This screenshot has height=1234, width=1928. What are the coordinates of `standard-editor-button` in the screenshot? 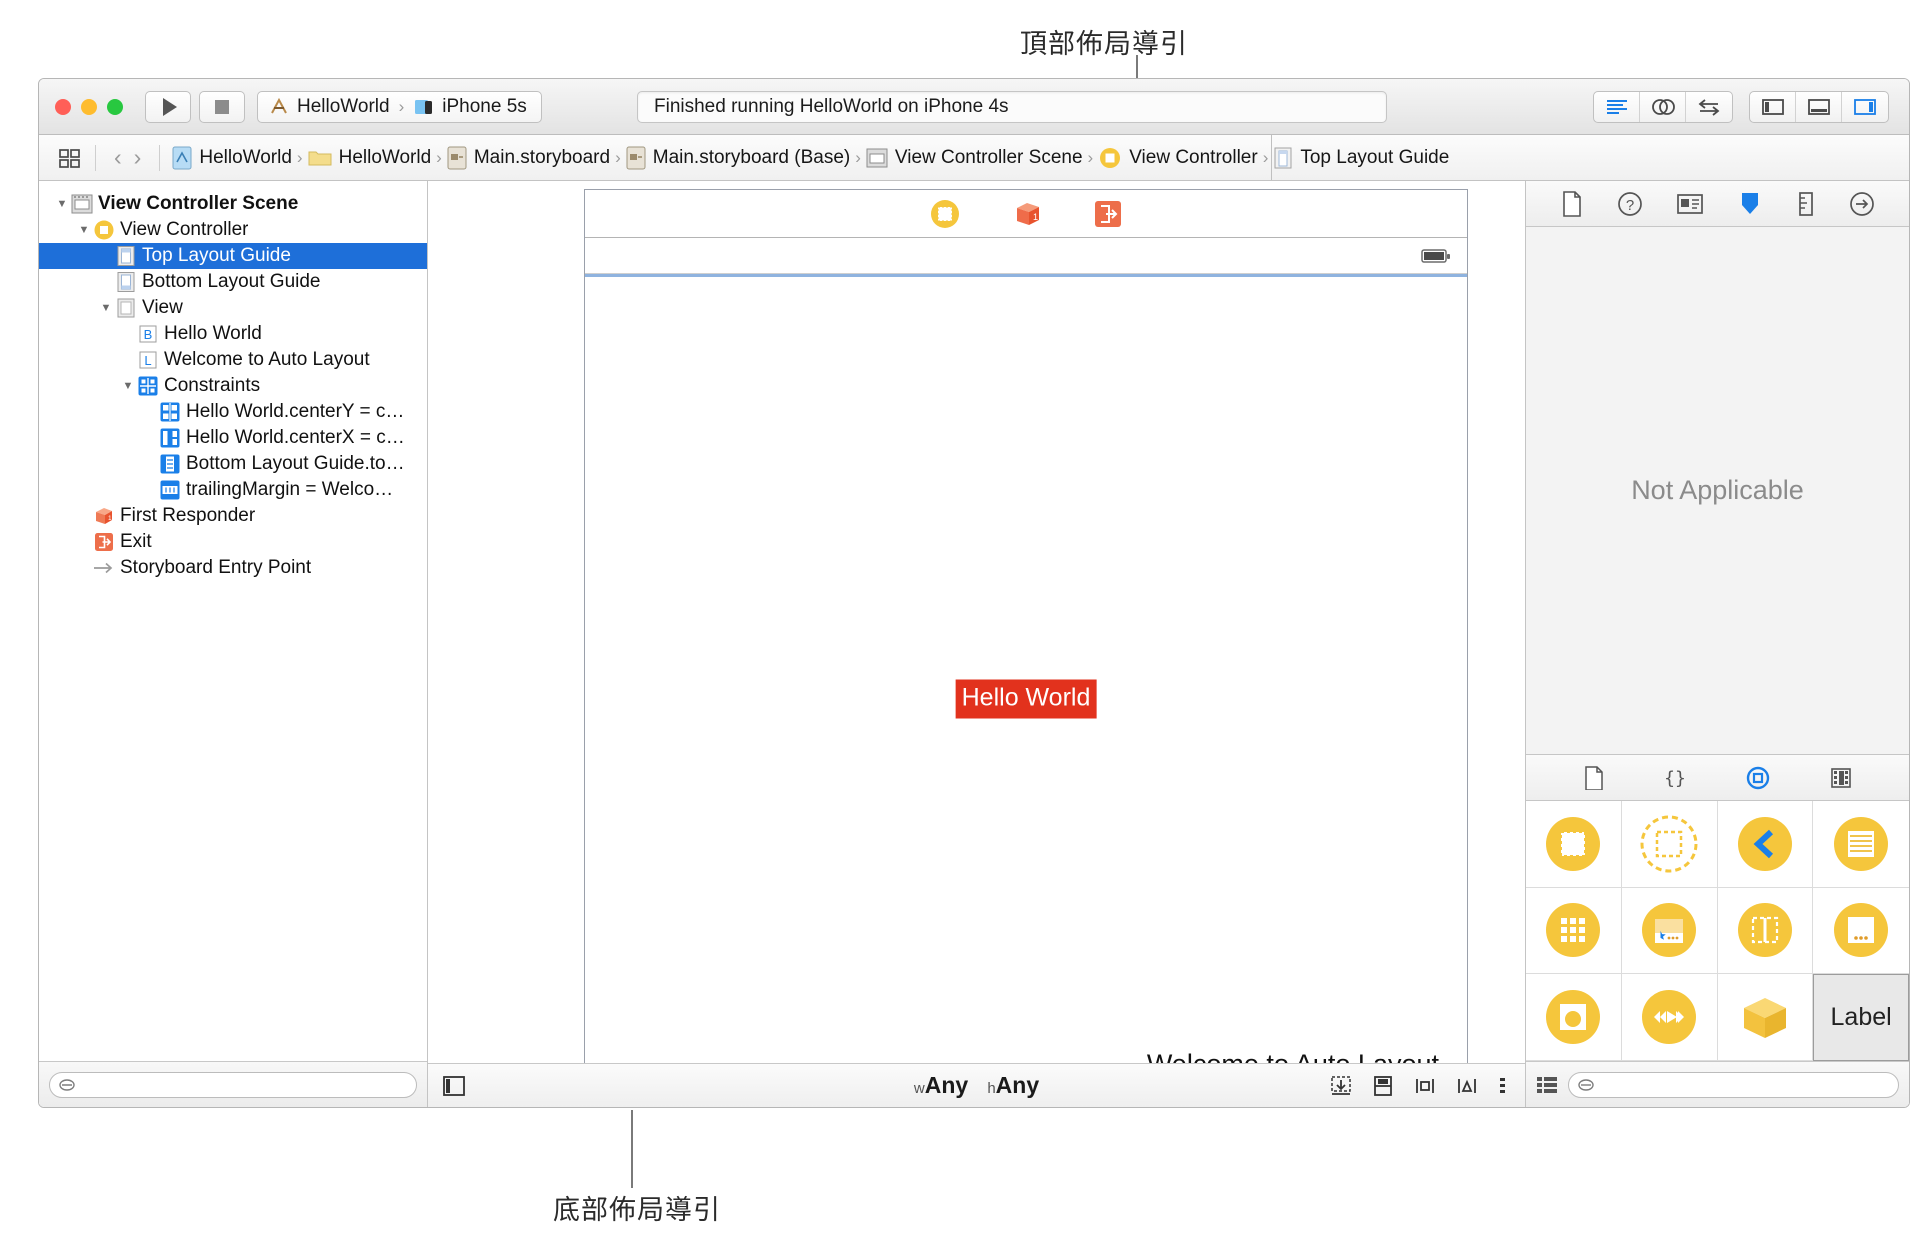 It's located at (1617, 107).